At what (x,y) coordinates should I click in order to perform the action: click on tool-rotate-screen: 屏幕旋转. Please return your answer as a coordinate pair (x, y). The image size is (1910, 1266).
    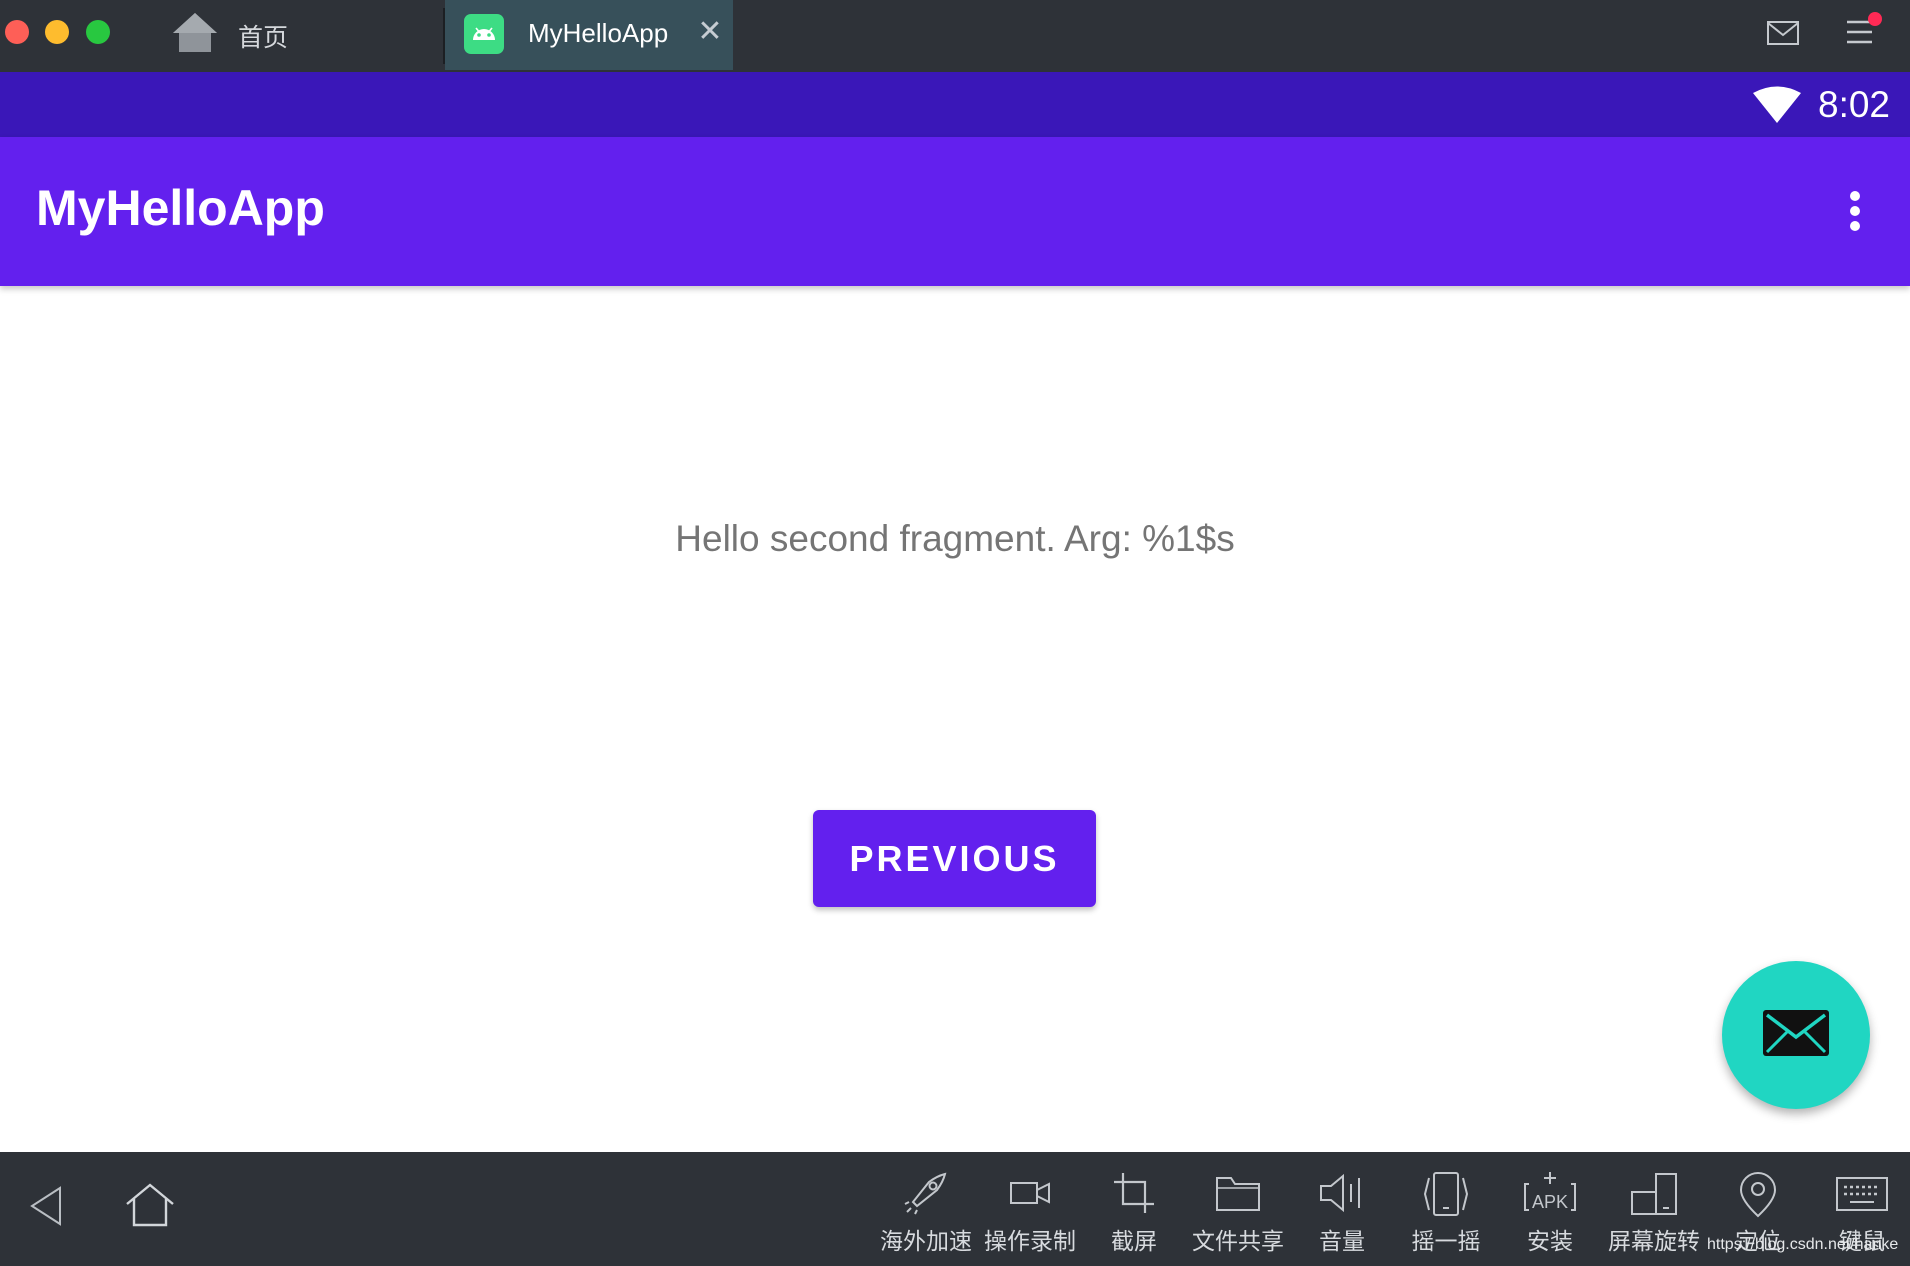
    Looking at the image, I should click on (1654, 1214).